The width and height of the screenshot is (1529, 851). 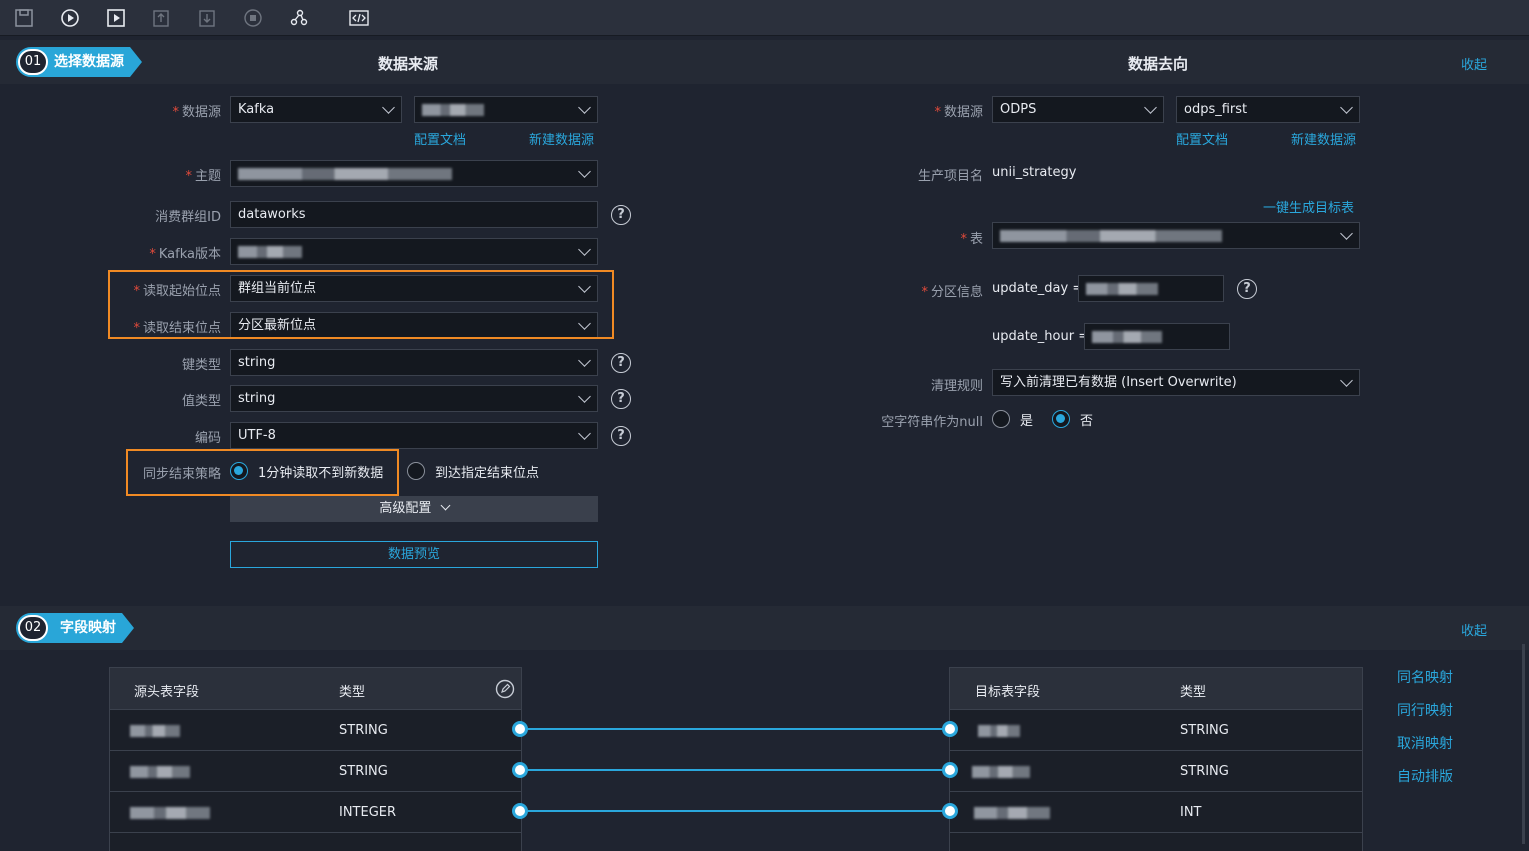 What do you see at coordinates (764, 628) in the screenshot?
I see `section-header-field-mapping: 02 字段映射 收起` at bounding box center [764, 628].